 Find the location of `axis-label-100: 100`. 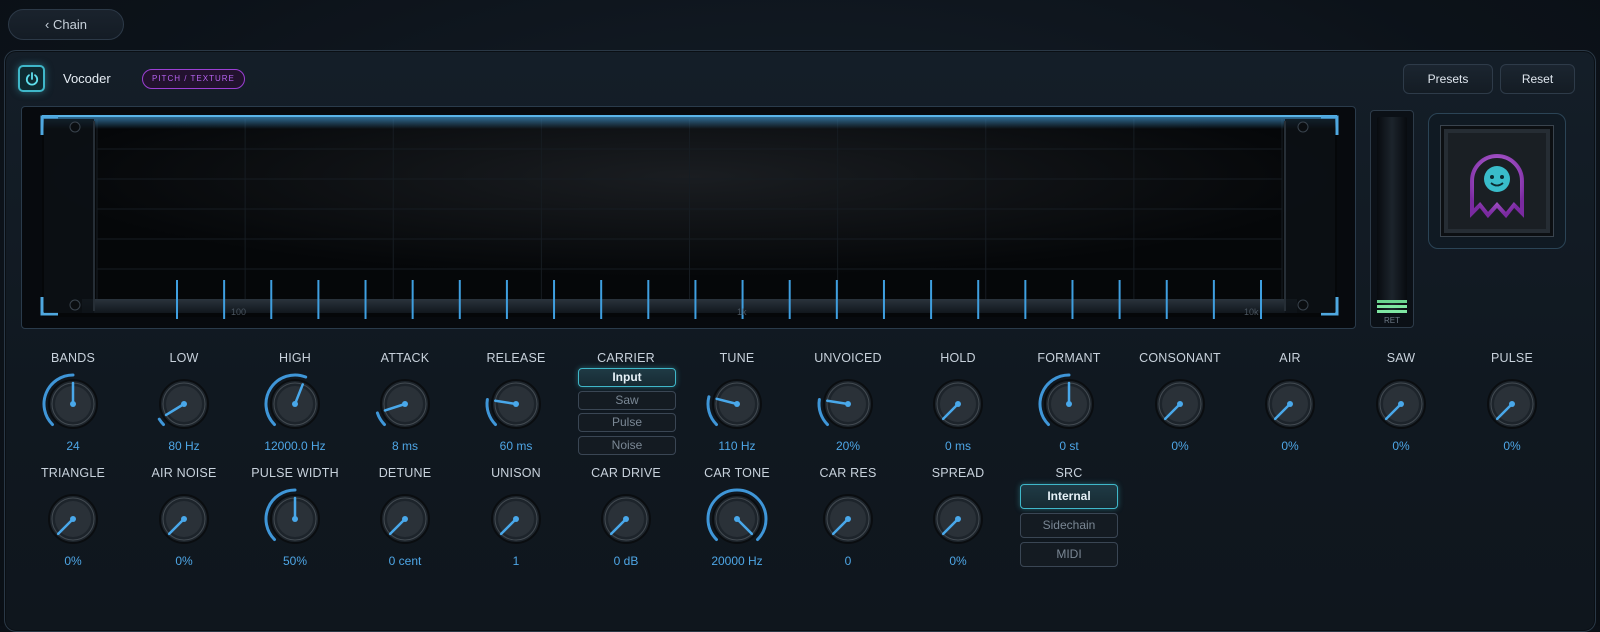

axis-label-100: 100 is located at coordinates (238, 312).